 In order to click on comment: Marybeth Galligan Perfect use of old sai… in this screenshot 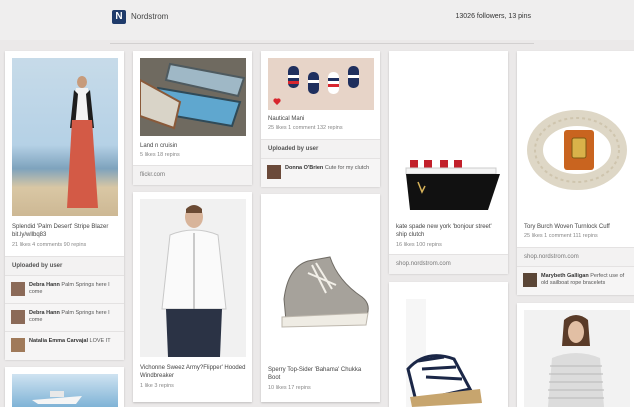, I will do `click(575, 280)`.